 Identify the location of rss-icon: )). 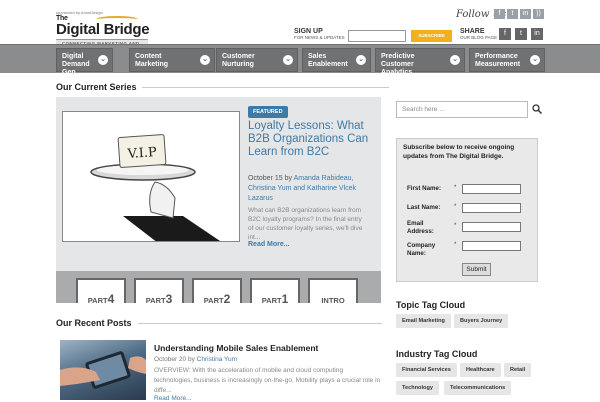
(538, 14).